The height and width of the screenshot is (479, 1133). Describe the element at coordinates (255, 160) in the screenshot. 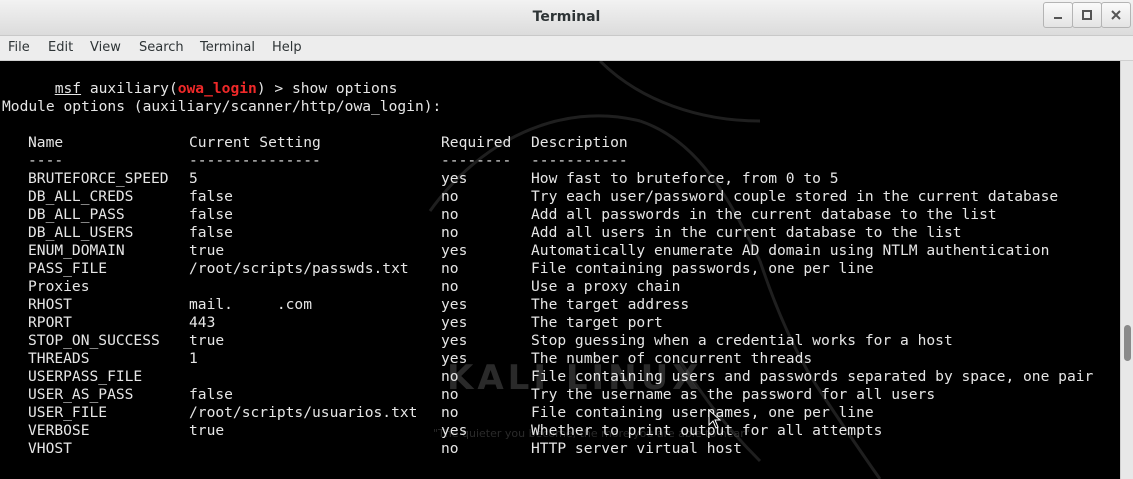

I see `option-setting: ---------------` at that location.